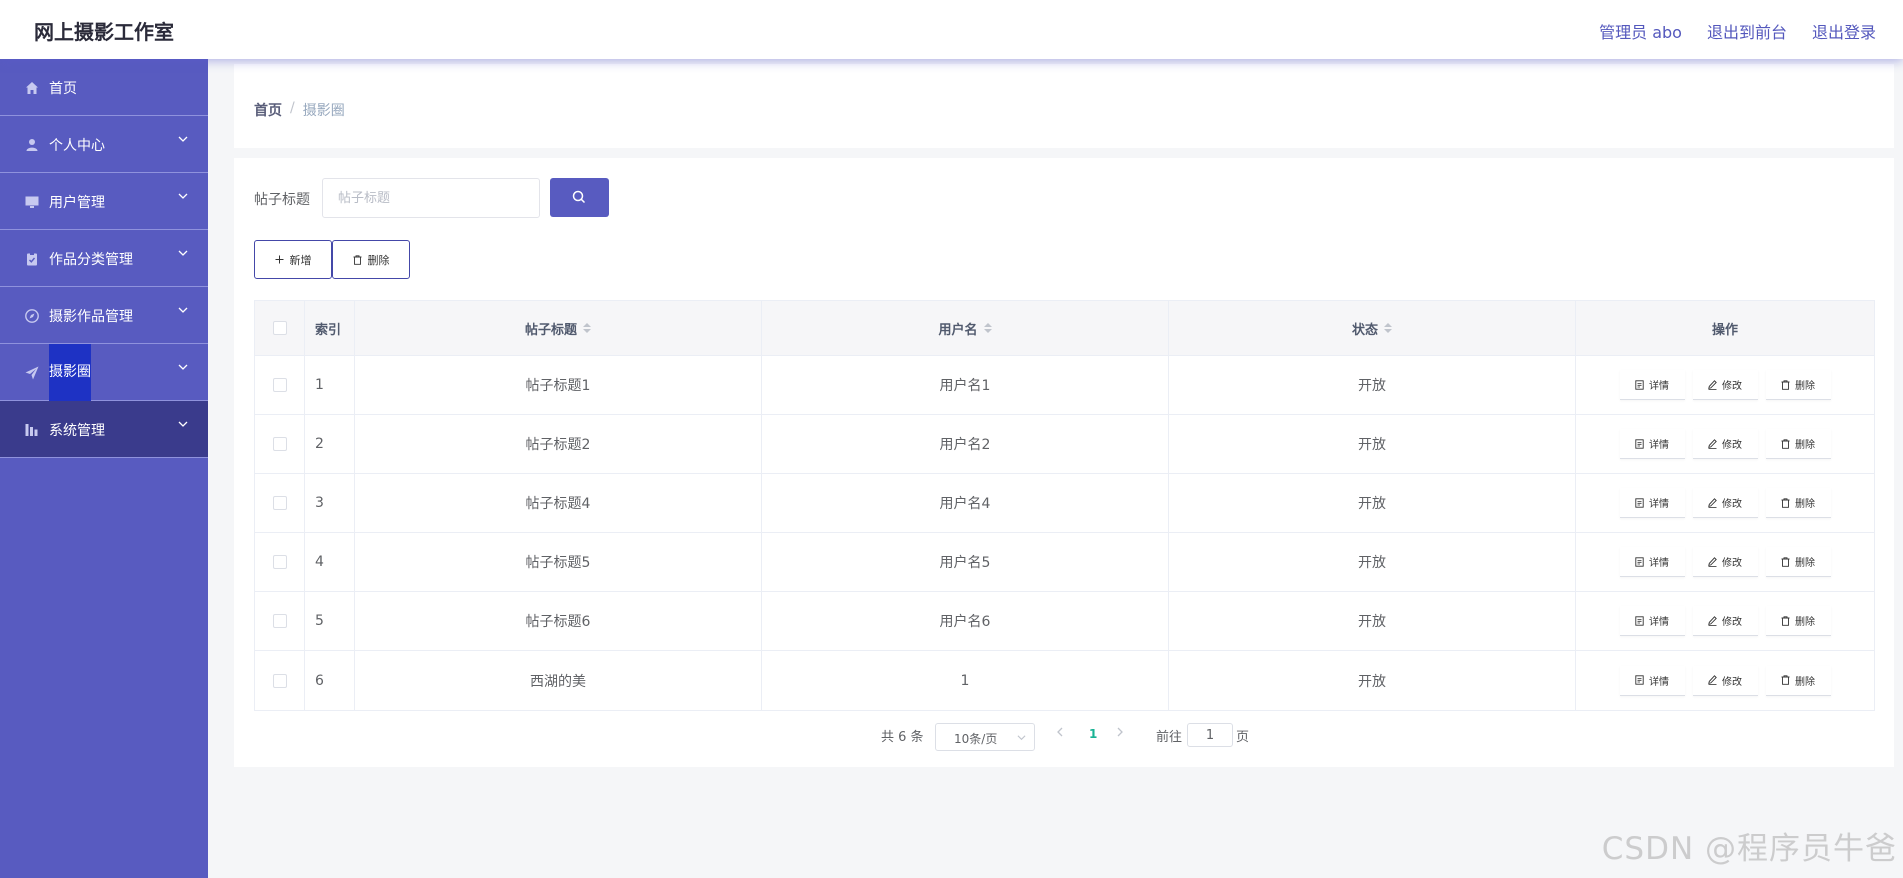 This screenshot has height=878, width=1903. Describe the element at coordinates (1093, 734) in the screenshot. I see `page-number-current: 1` at that location.